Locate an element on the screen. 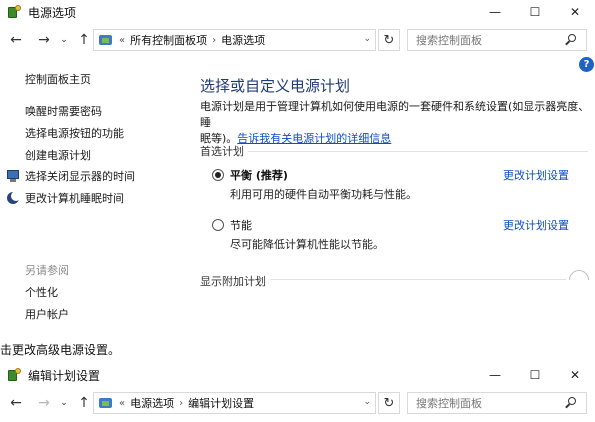 The image size is (595, 422). see-also-heading: 另请参阅 is located at coordinates (47, 270).